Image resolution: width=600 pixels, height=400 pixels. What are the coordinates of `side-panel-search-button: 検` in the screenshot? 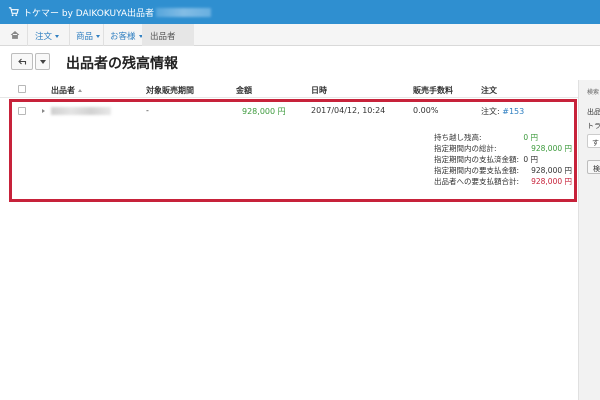 It's located at (593, 167).